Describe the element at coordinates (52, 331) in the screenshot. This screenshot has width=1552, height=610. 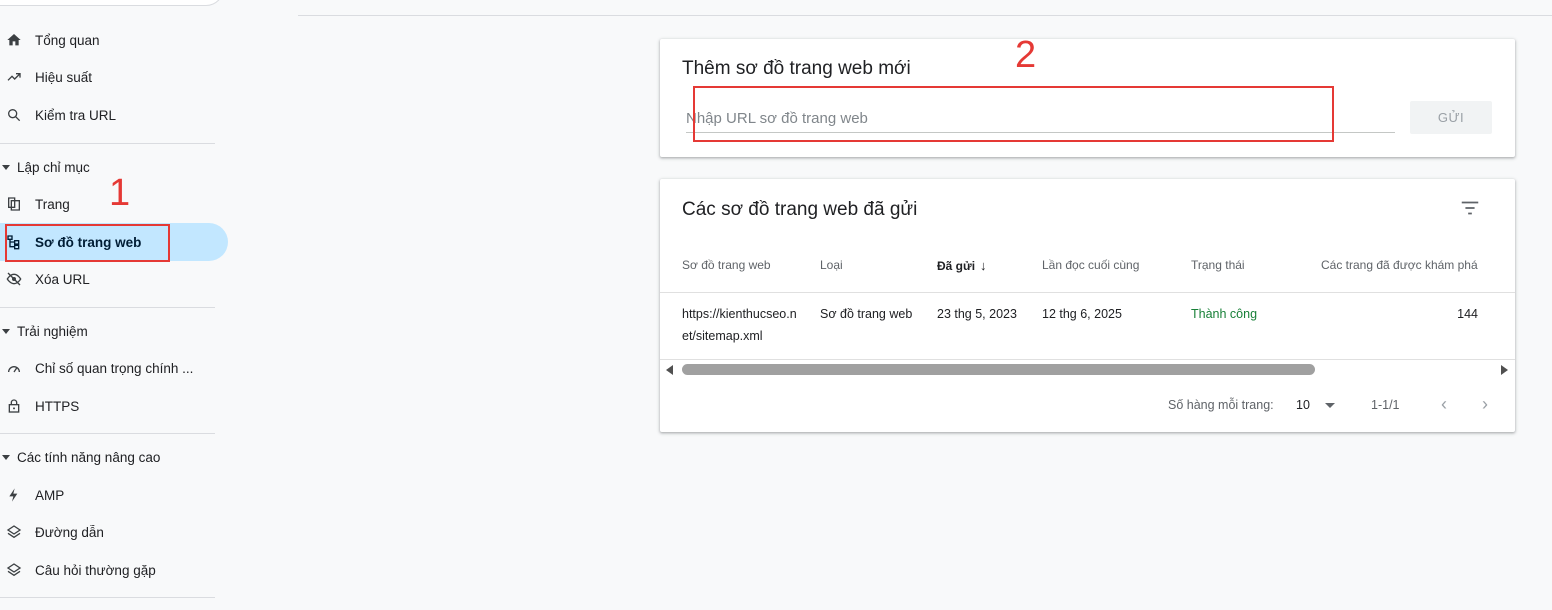
I see `section-title: Trải nghiệm` at that location.